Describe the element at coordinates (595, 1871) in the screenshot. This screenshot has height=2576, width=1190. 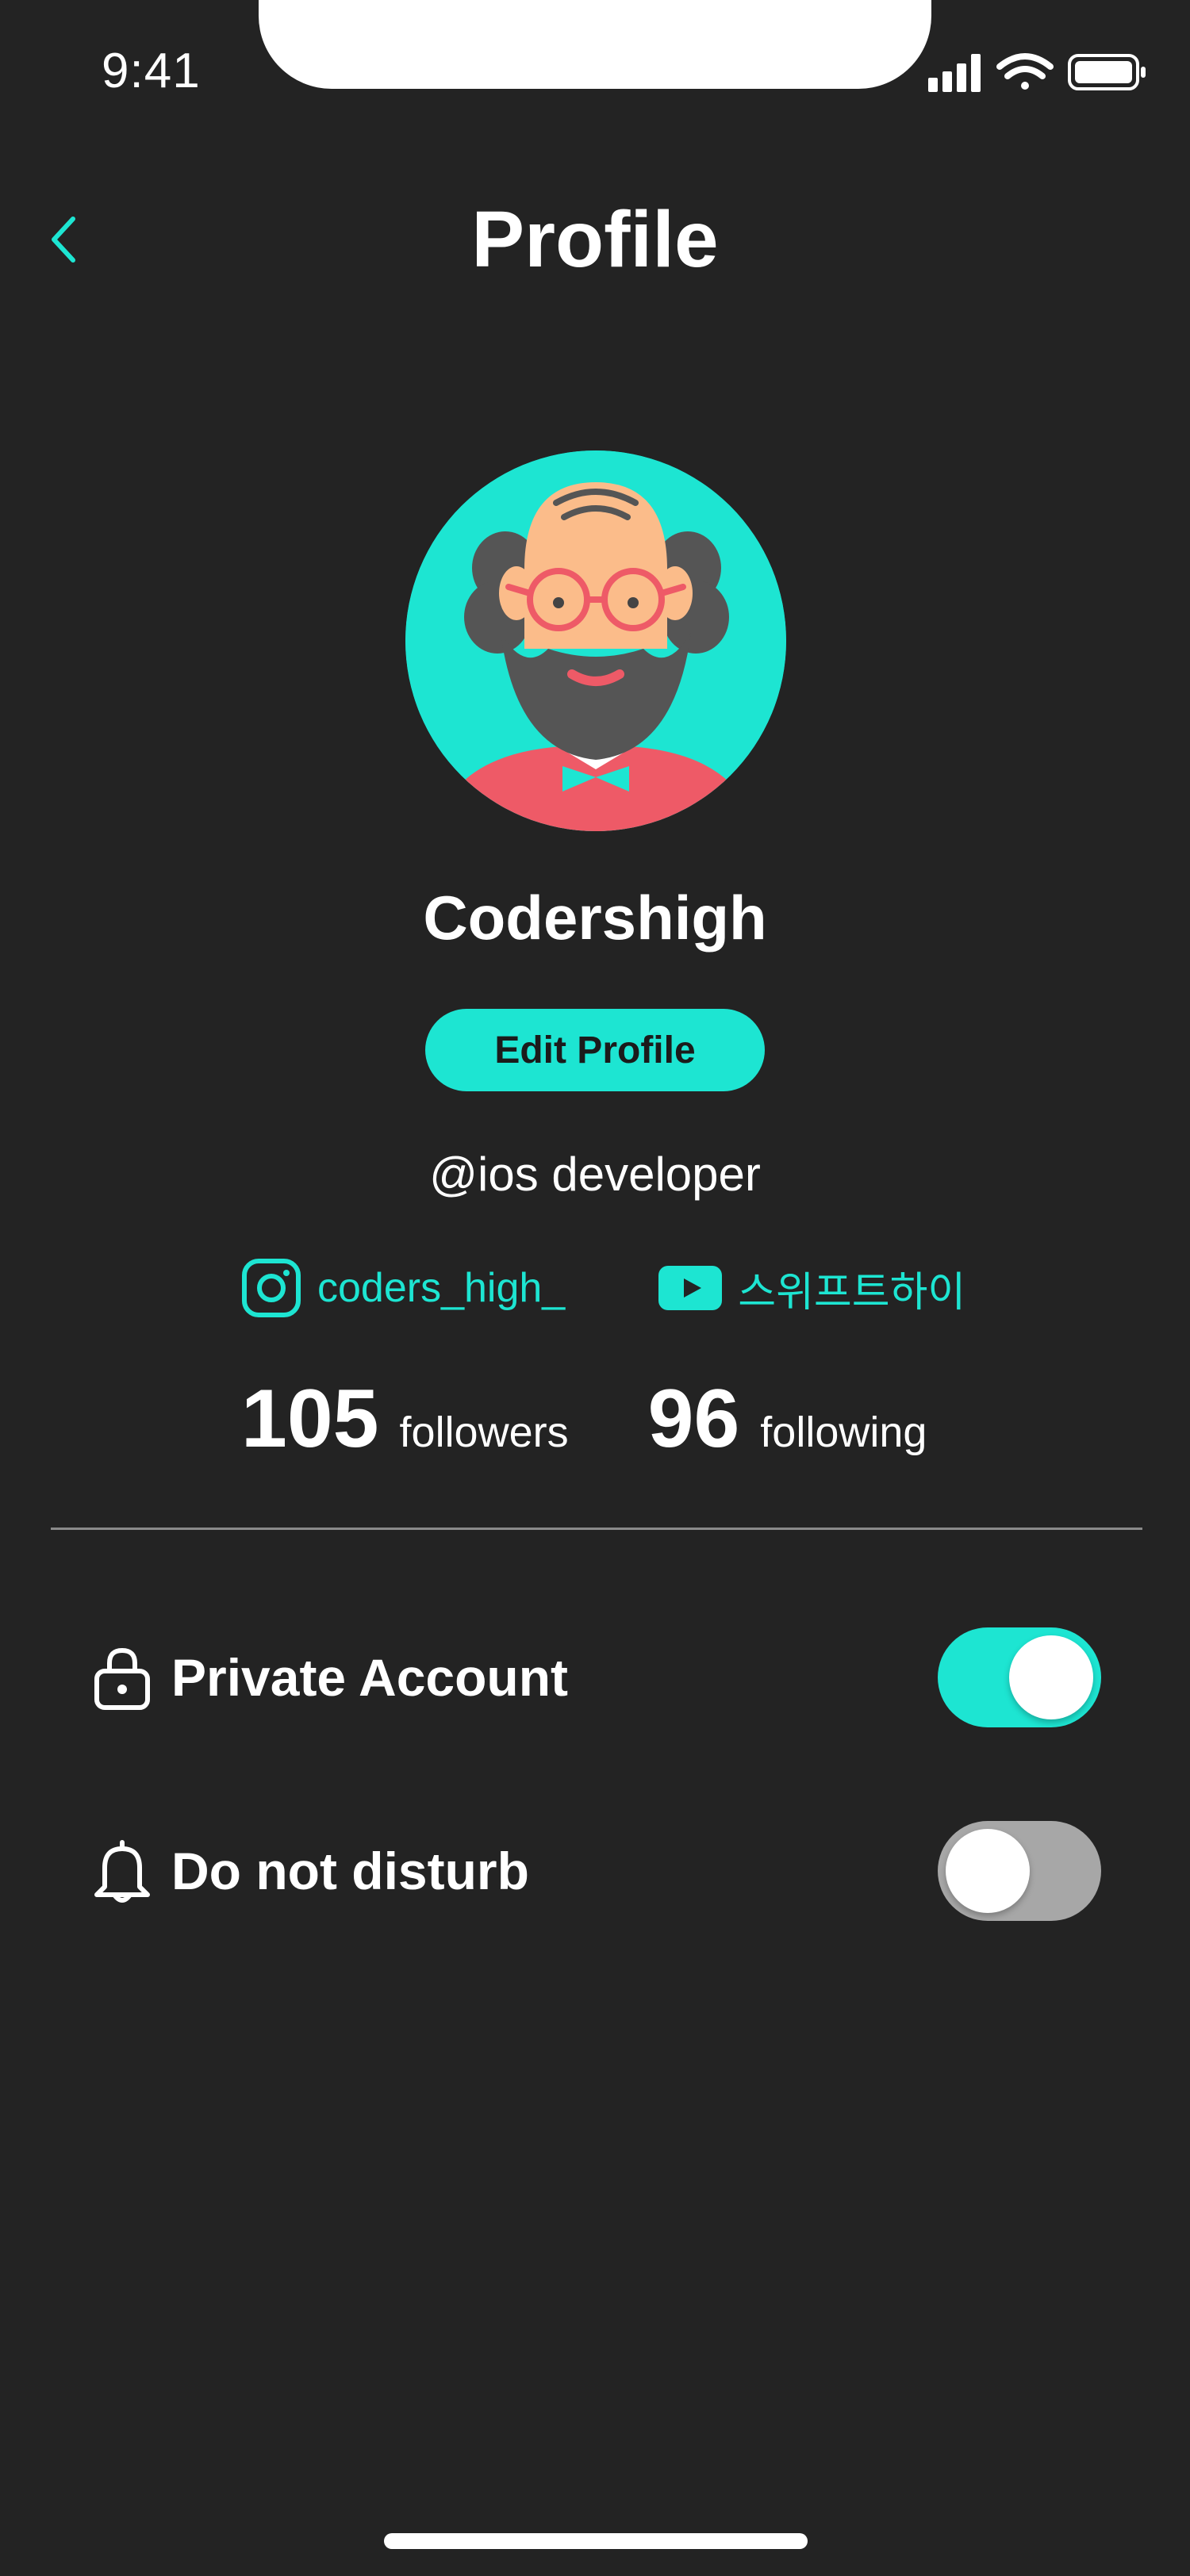
I see `setting-do-not-disturb: Do not disturb` at that location.